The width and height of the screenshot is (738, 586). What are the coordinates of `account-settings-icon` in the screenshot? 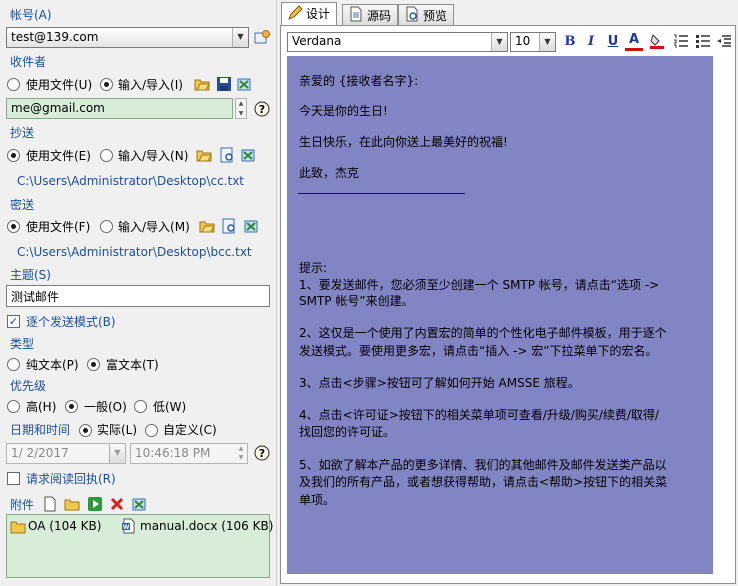 It's located at (262, 37).